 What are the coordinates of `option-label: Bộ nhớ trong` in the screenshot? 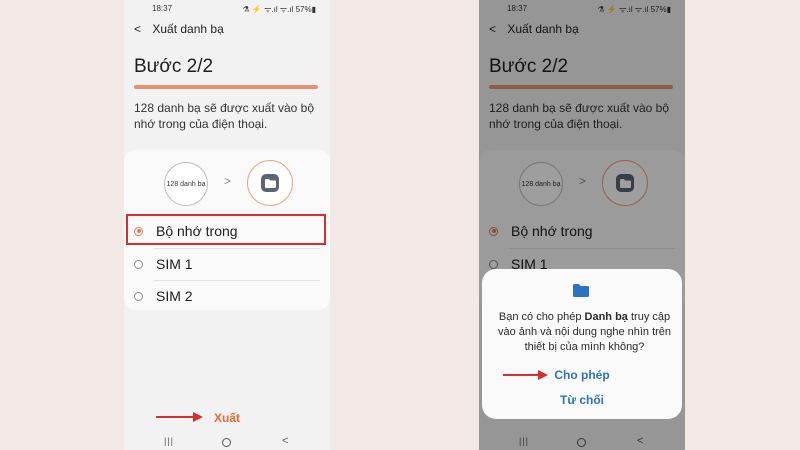 It's located at (552, 231).